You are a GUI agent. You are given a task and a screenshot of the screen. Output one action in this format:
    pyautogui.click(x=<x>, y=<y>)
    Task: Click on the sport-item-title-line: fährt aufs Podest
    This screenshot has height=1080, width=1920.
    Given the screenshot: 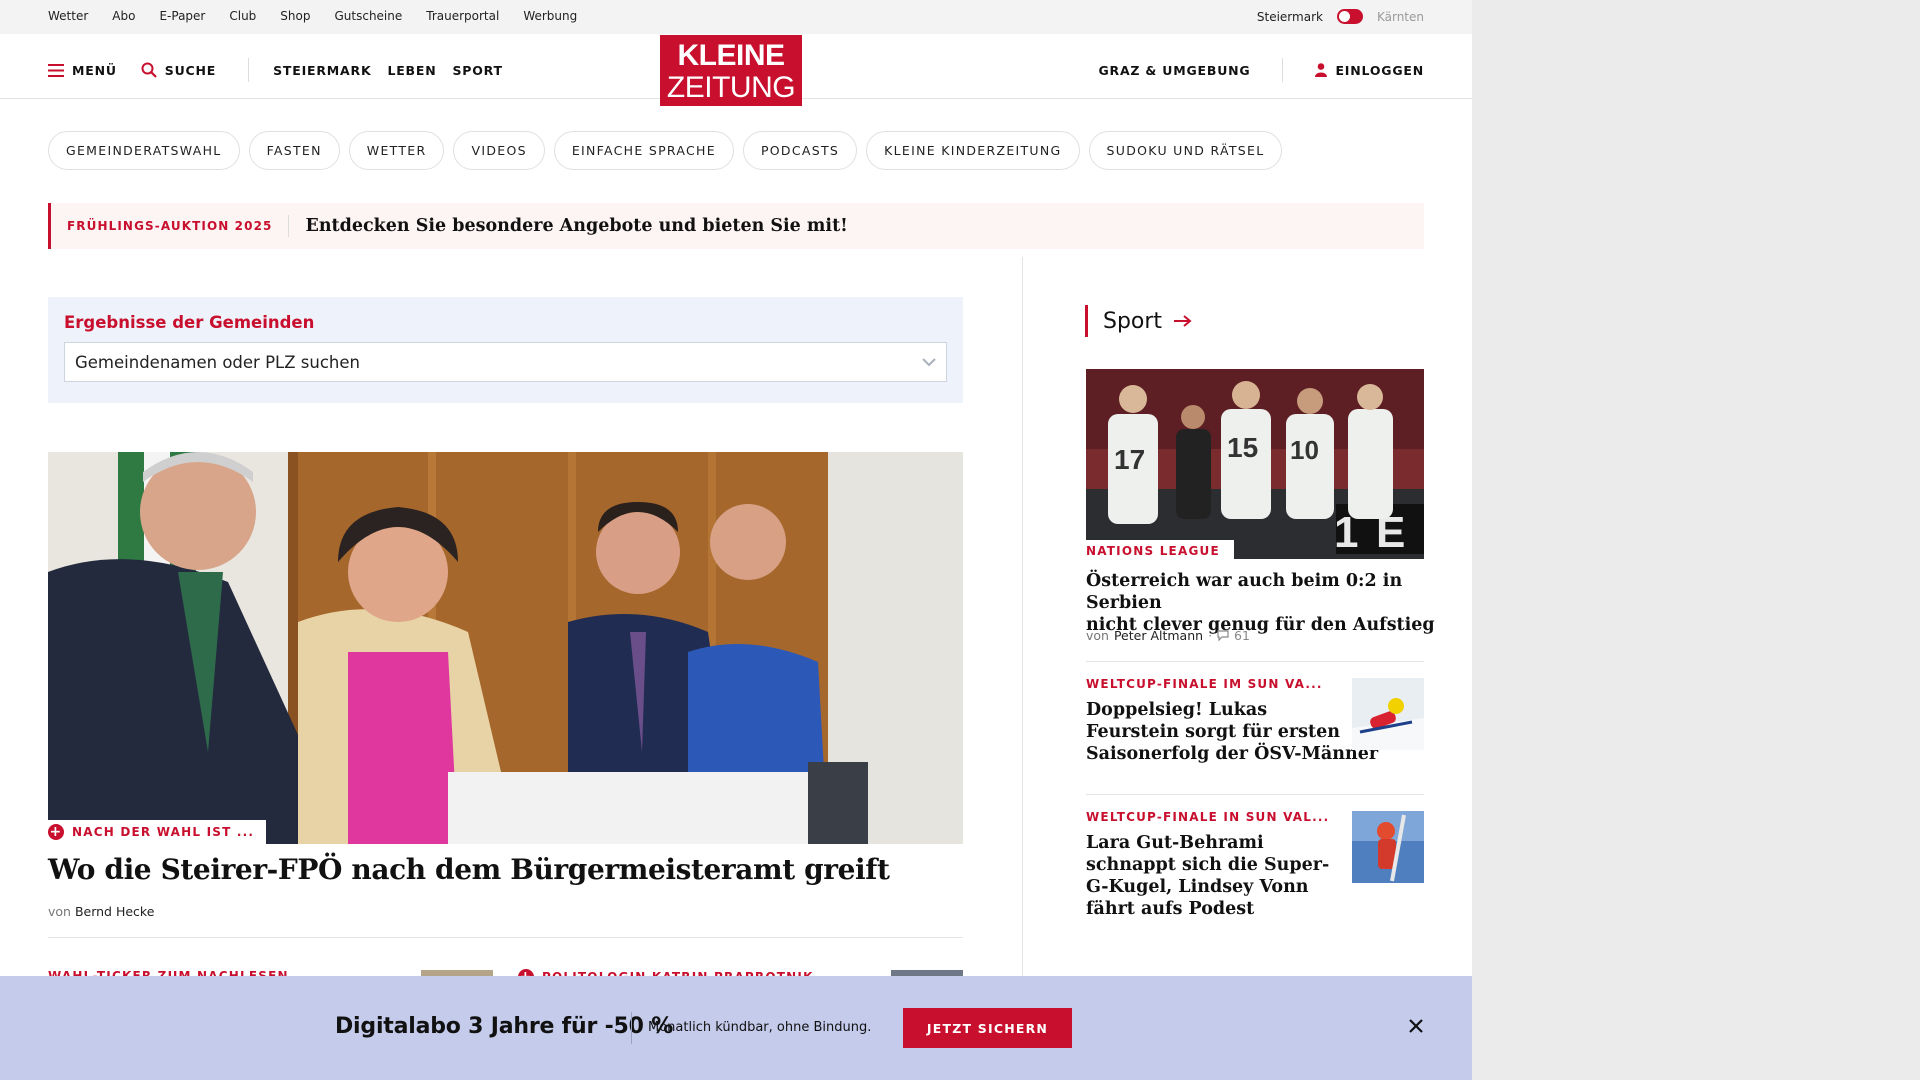 What is the action you would take?
    pyautogui.click(x=1170, y=909)
    